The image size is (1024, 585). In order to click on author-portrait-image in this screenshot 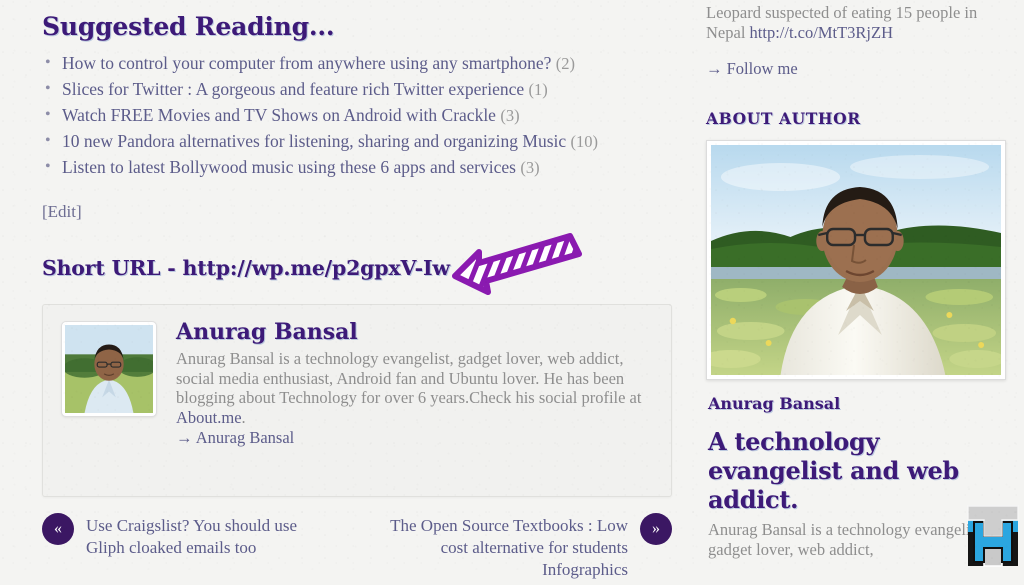, I will do `click(856, 260)`.